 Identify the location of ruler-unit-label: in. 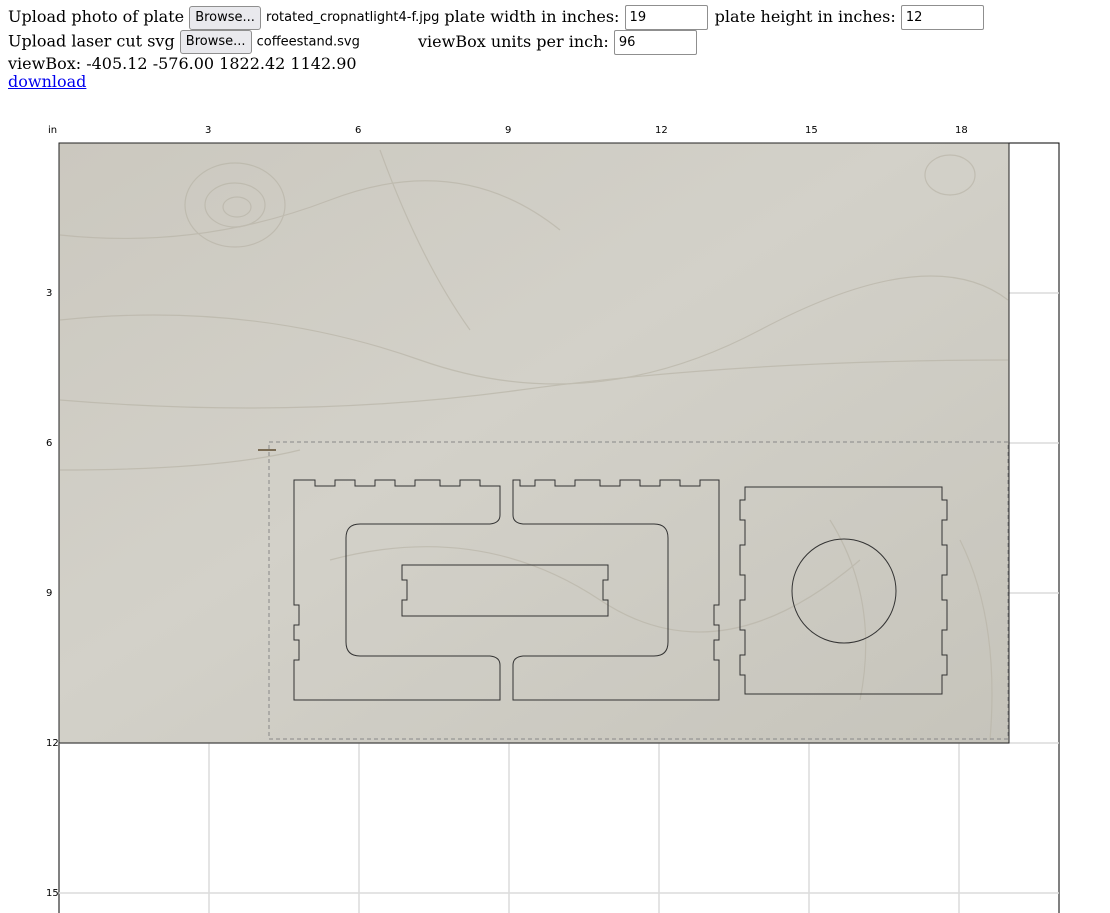
(52, 130).